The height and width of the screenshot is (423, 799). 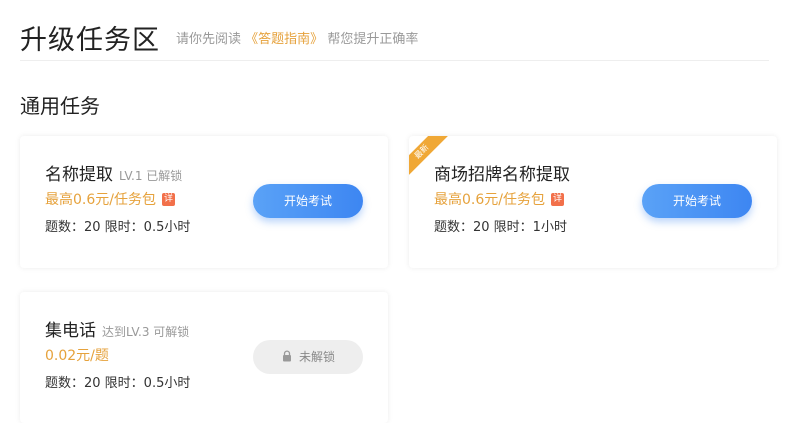 What do you see at coordinates (60, 106) in the screenshot?
I see `section-title: 通用任务` at bounding box center [60, 106].